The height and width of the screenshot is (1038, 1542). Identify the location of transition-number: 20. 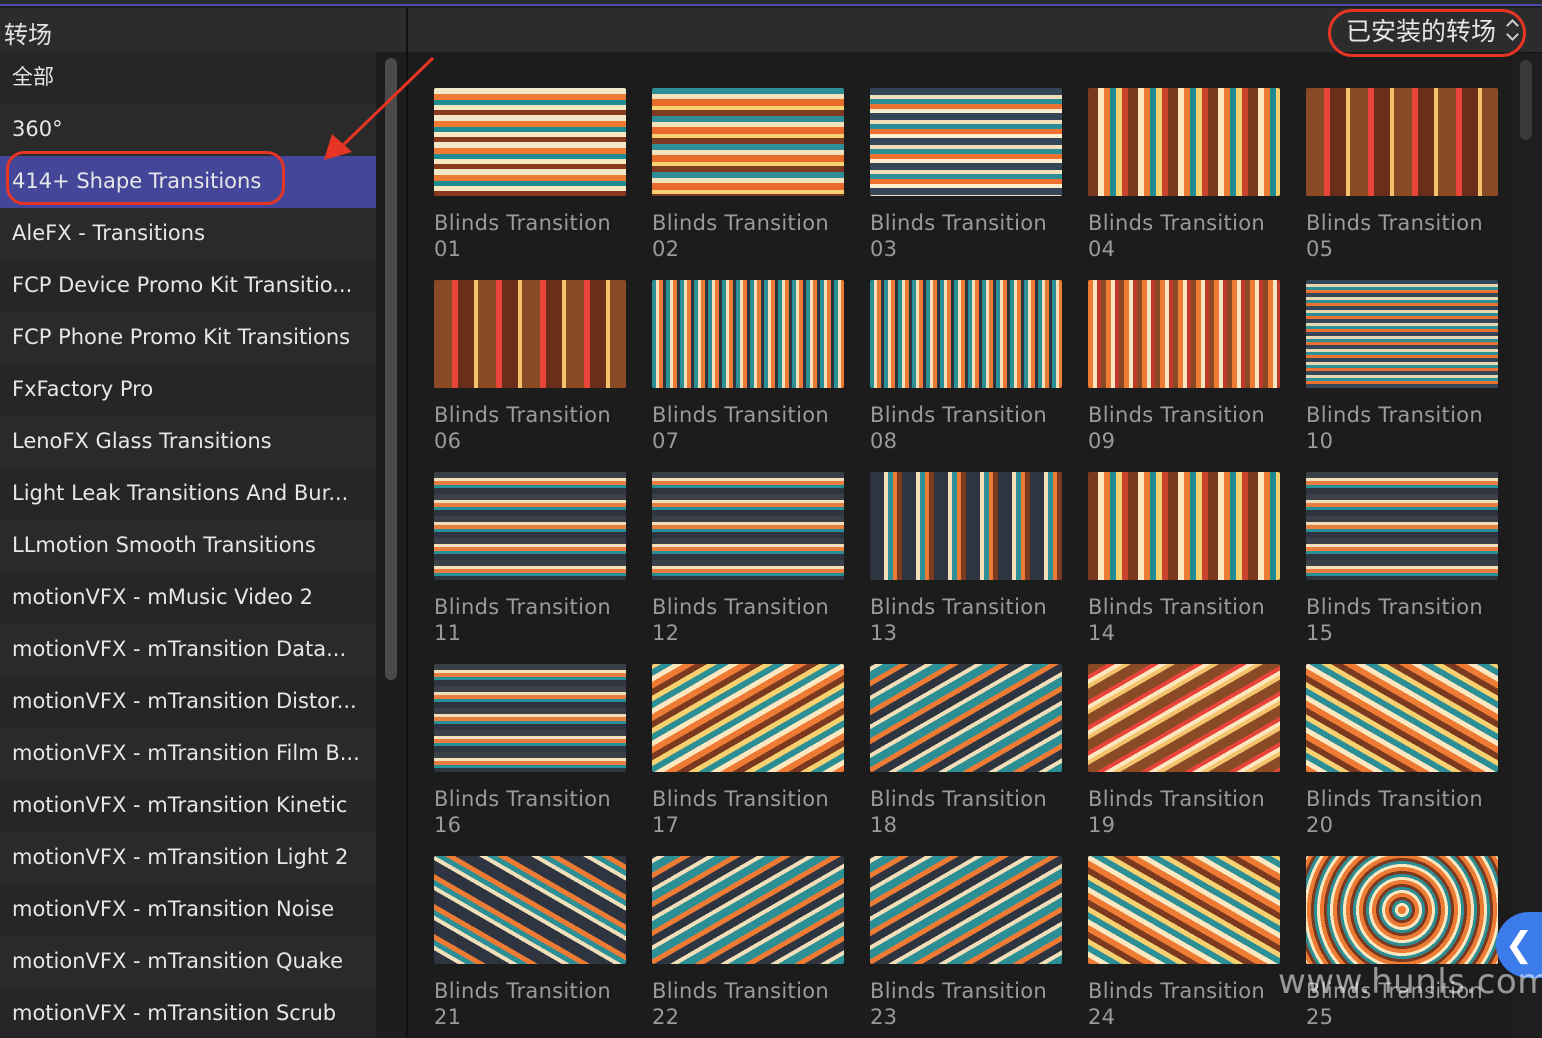
(1320, 825).